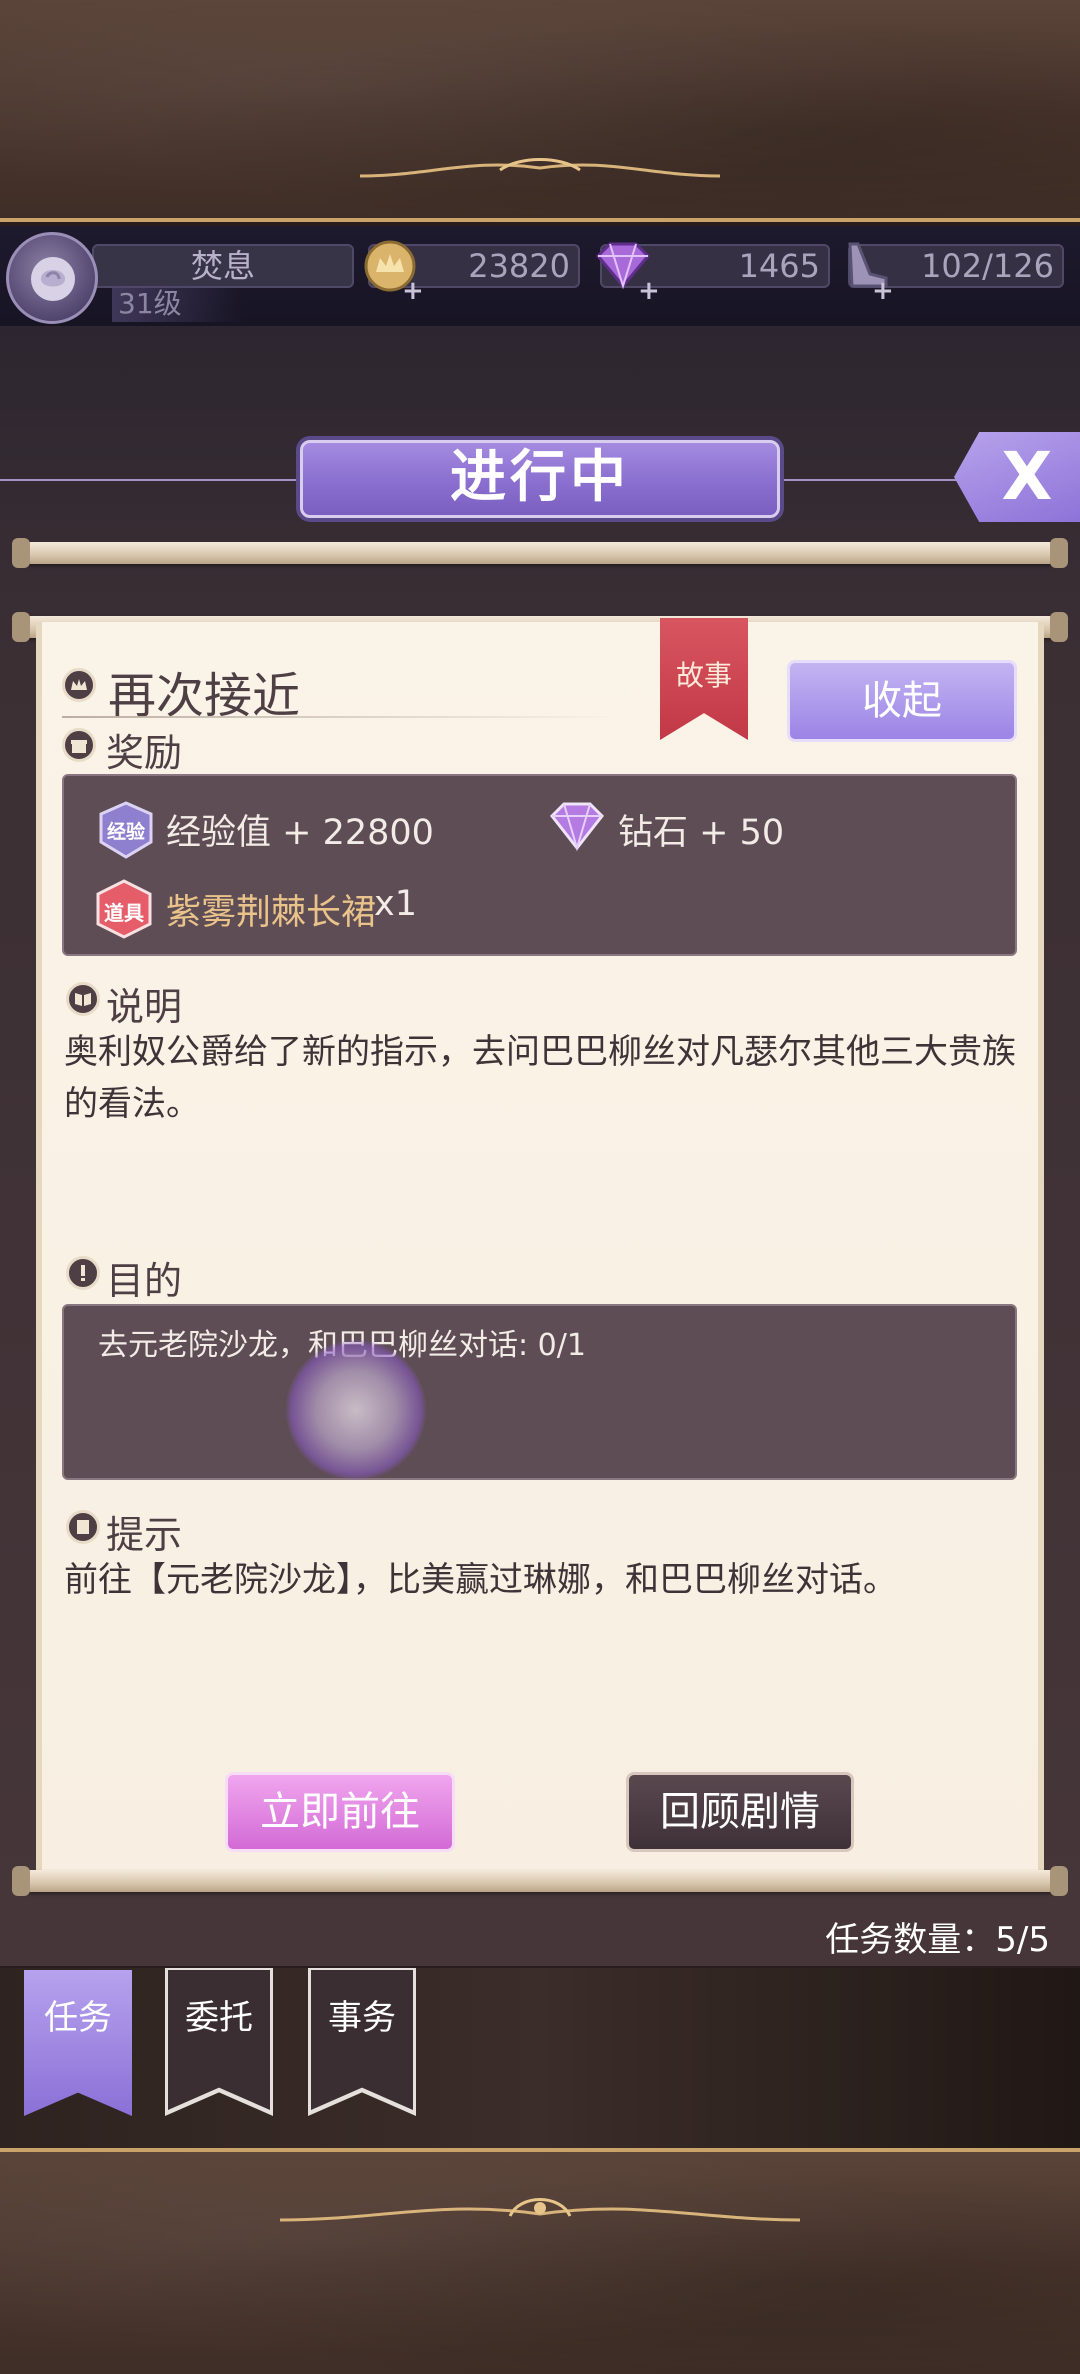 The image size is (1080, 2374). I want to click on exclamation-icon, so click(83, 1273).